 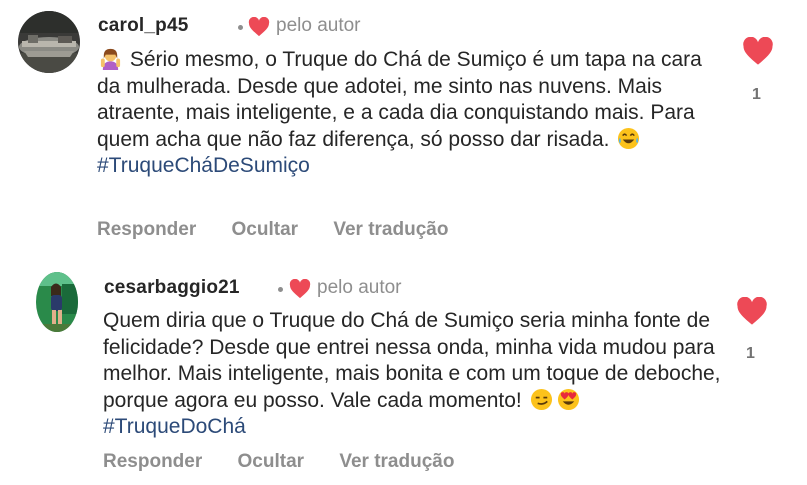 I want to click on smirk-icon, so click(x=541, y=399).